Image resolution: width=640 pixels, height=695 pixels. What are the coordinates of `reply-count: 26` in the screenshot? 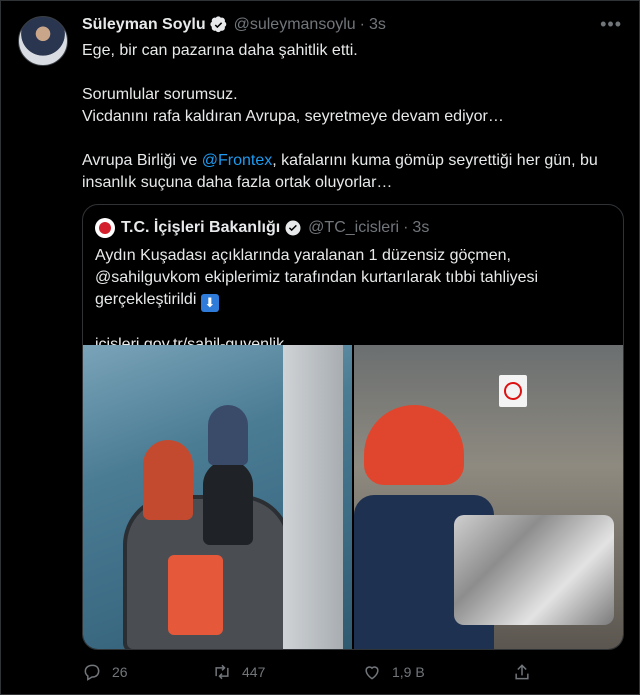 It's located at (120, 672).